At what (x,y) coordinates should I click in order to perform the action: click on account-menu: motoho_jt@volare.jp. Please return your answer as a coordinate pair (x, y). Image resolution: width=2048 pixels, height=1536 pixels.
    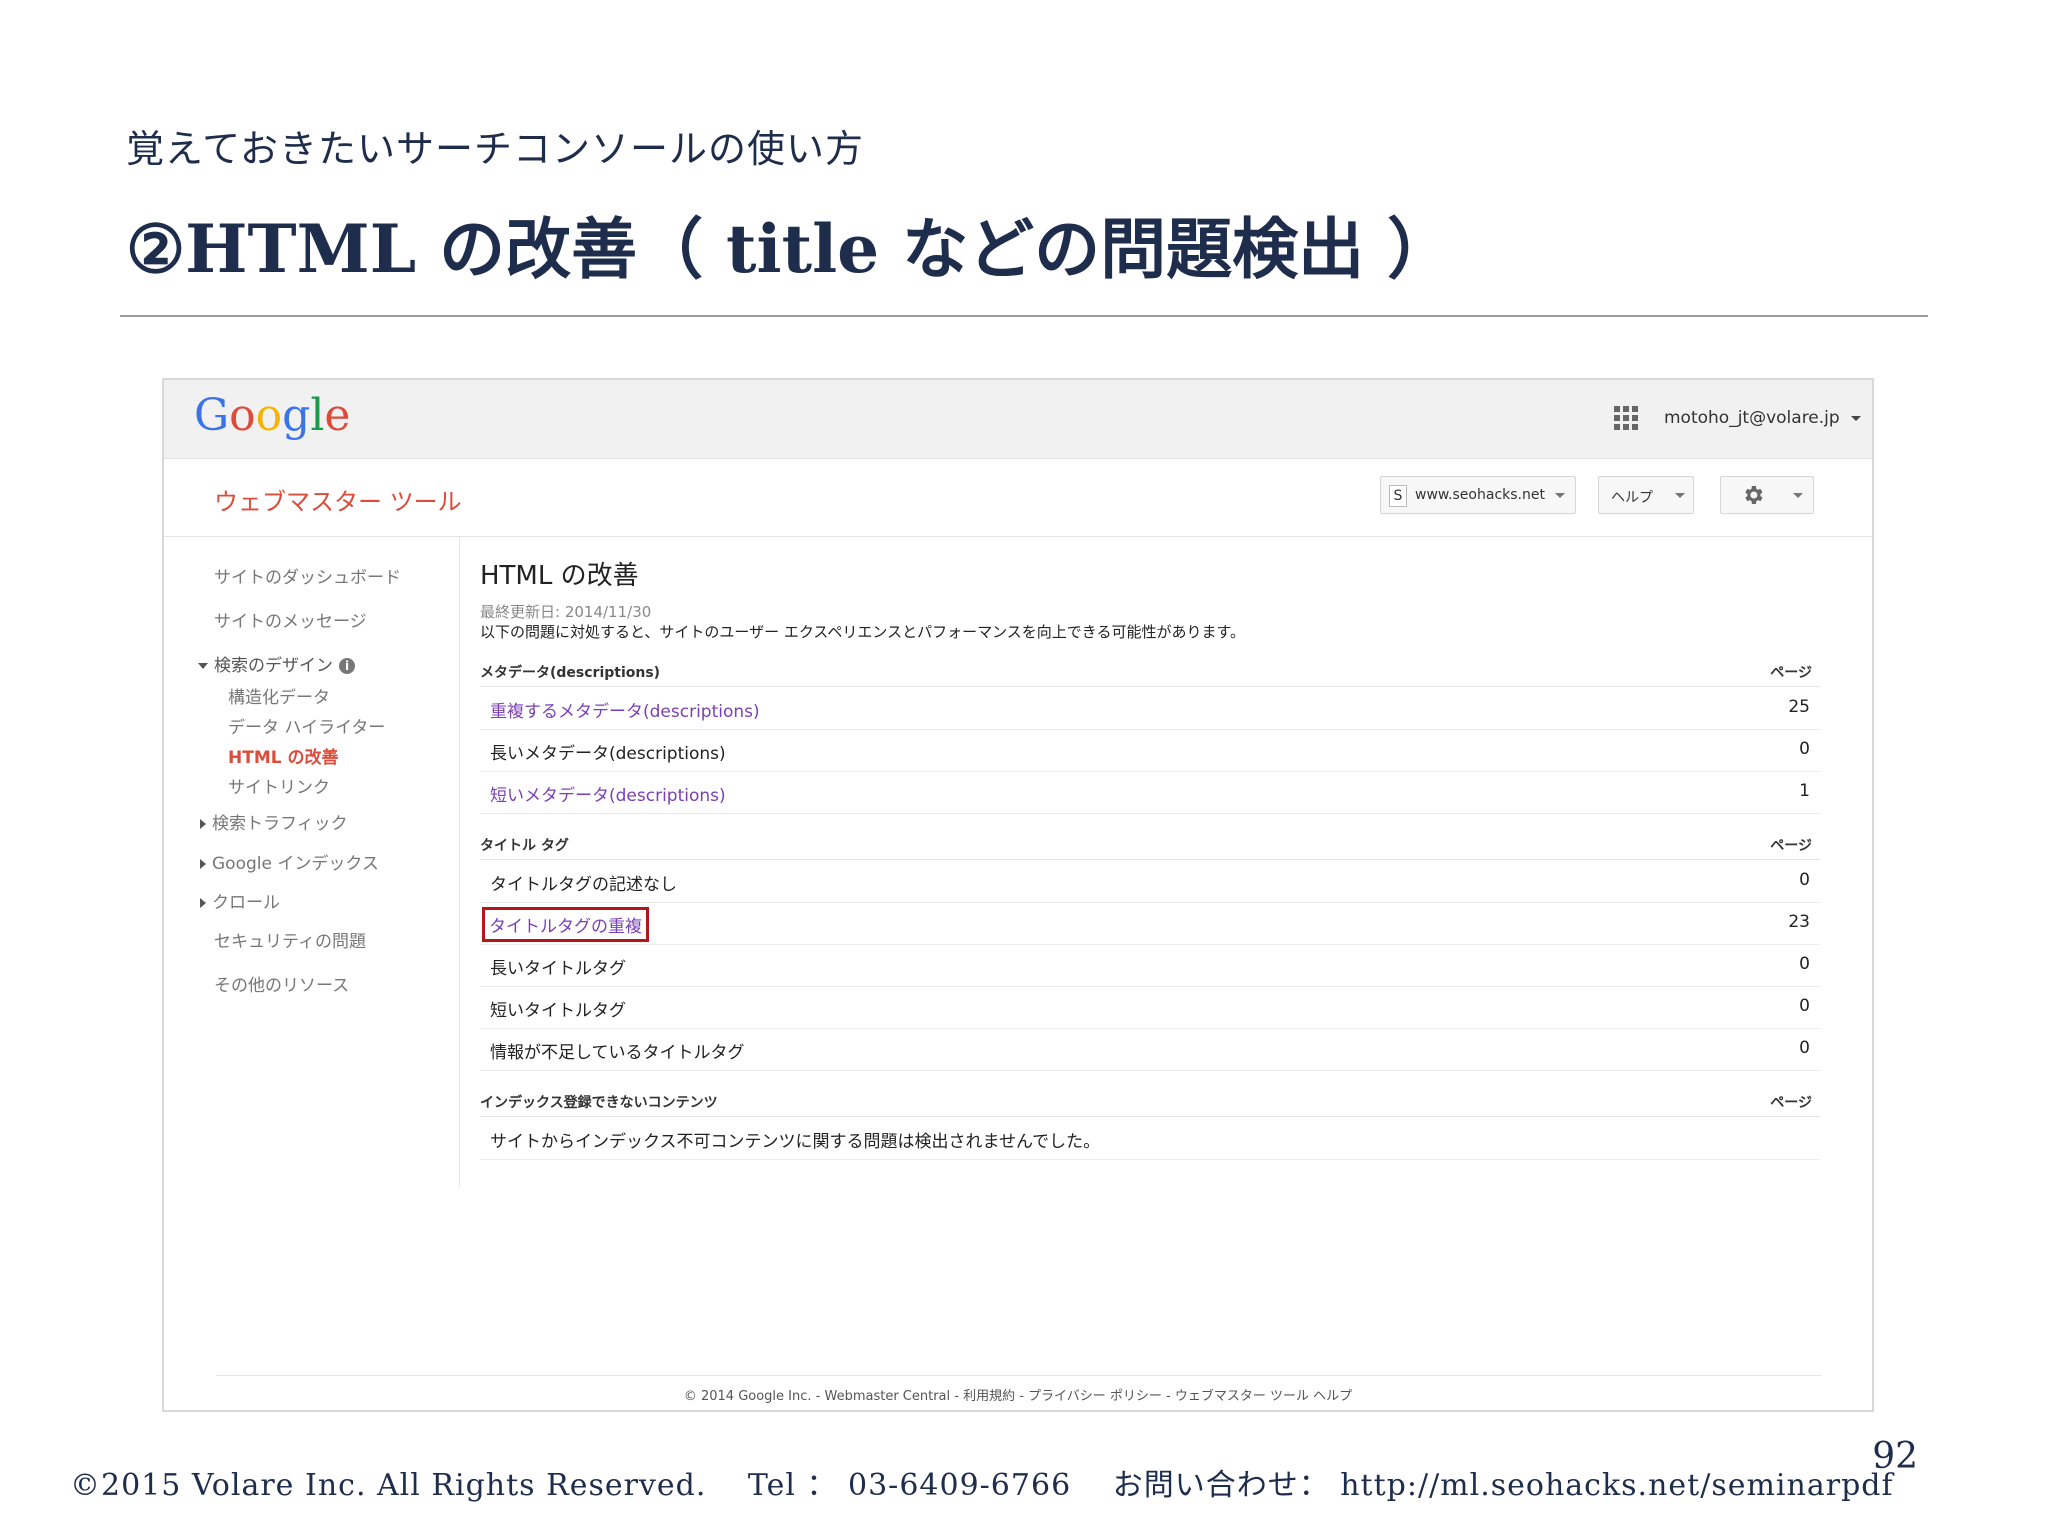
    Looking at the image, I should click on (1763, 418).